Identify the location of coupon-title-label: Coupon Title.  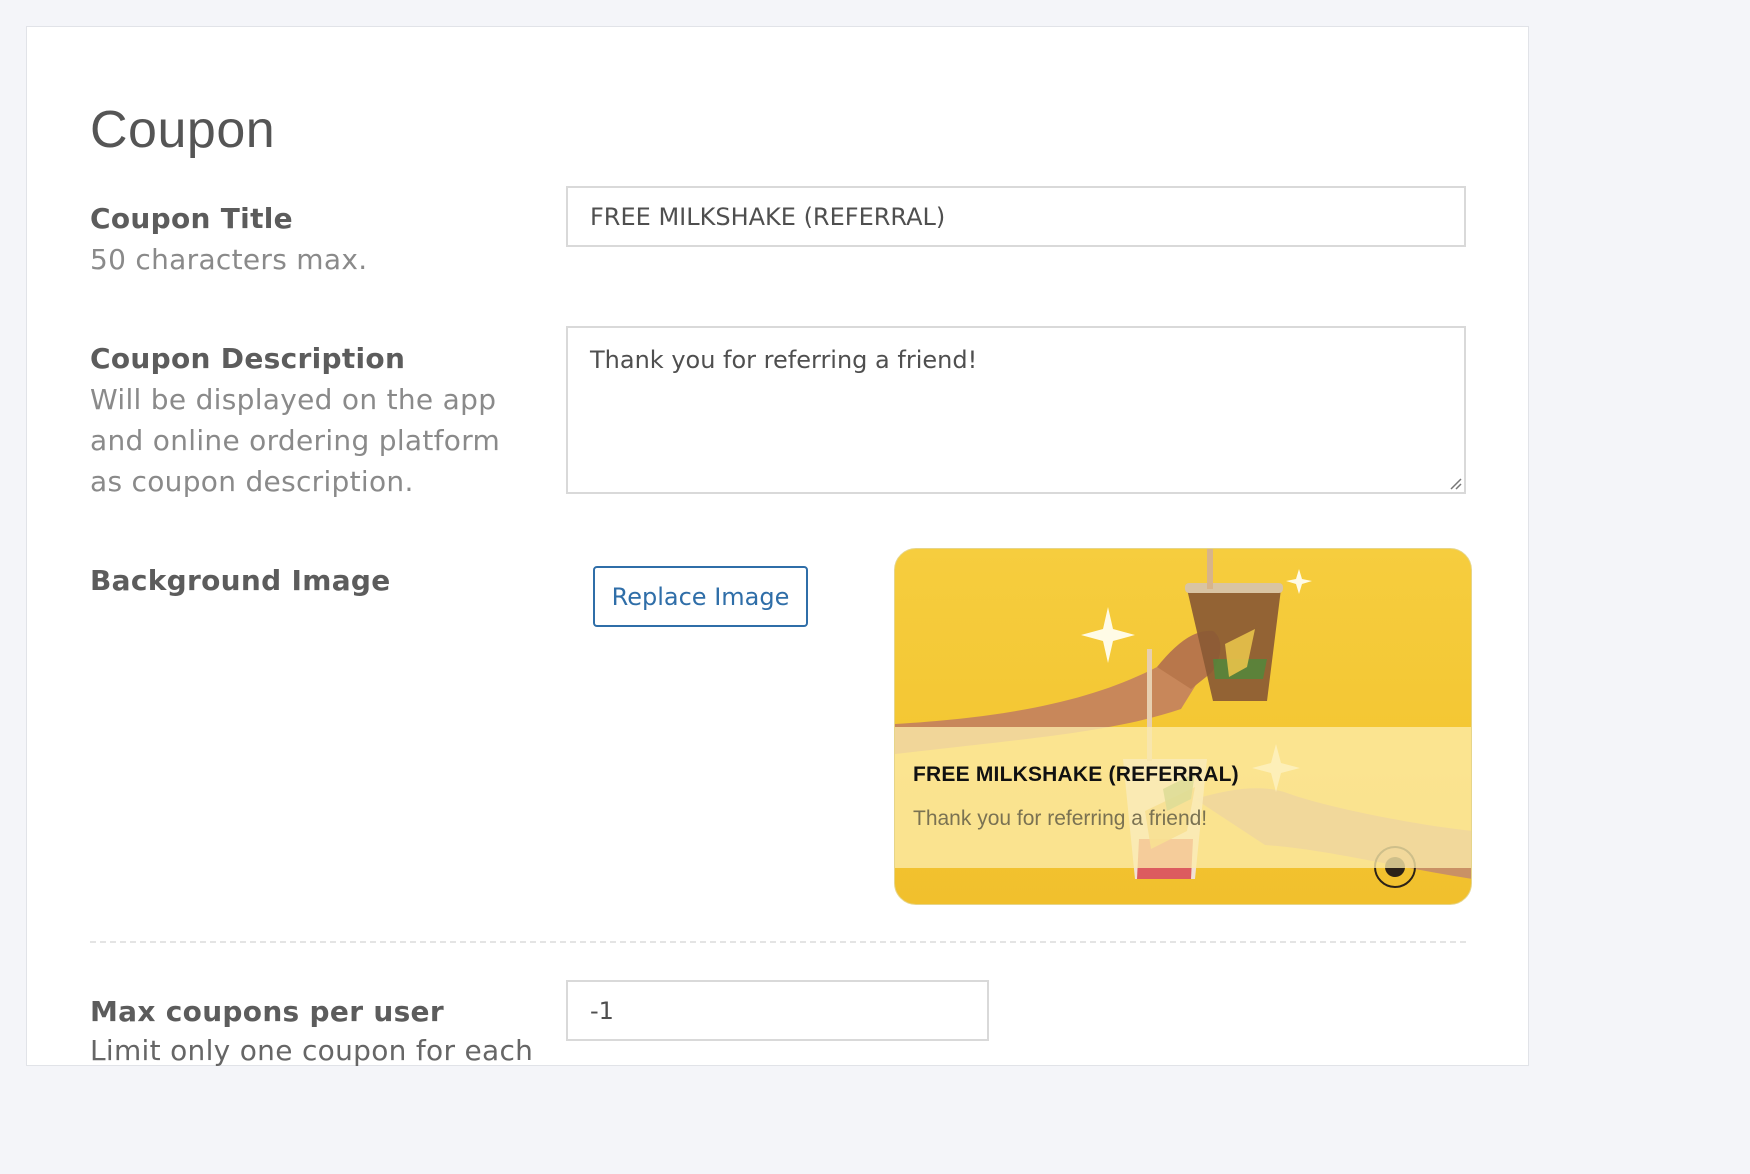
(191, 218).